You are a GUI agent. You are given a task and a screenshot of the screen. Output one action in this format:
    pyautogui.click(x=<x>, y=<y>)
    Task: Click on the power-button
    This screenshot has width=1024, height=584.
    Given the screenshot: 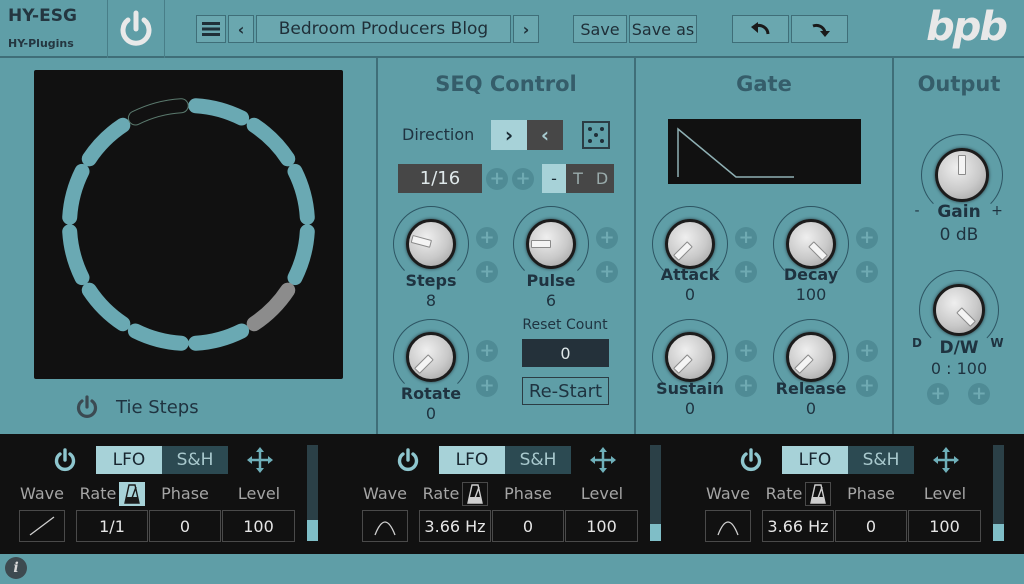 What is the action you would take?
    pyautogui.click(x=136, y=29)
    